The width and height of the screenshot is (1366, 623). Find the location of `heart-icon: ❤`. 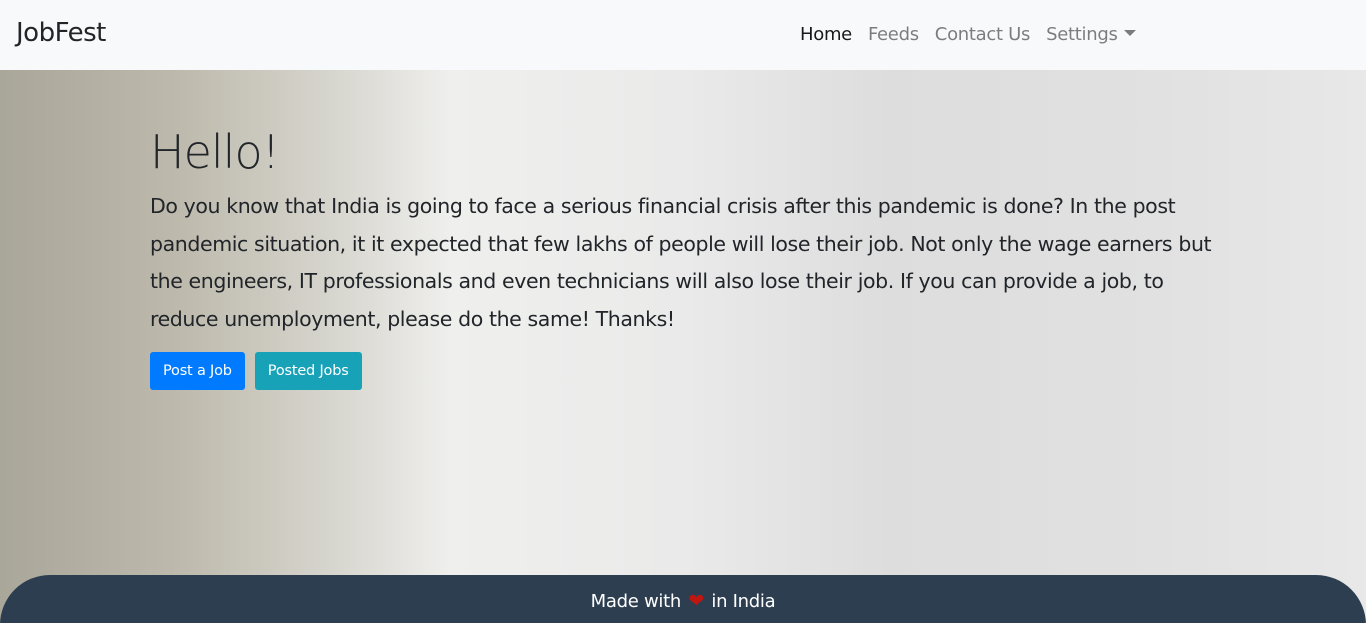

heart-icon: ❤ is located at coordinates (696, 601).